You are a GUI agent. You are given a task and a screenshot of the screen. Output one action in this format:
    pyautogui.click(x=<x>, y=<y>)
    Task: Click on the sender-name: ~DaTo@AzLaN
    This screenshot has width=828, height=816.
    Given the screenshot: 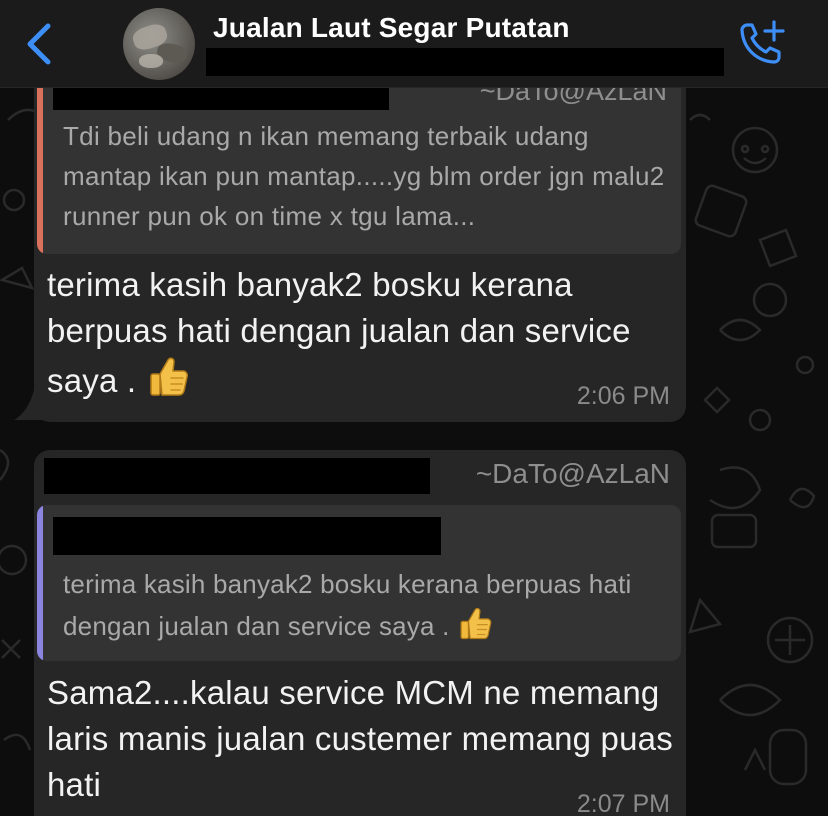 What is the action you would take?
    pyautogui.click(x=573, y=474)
    